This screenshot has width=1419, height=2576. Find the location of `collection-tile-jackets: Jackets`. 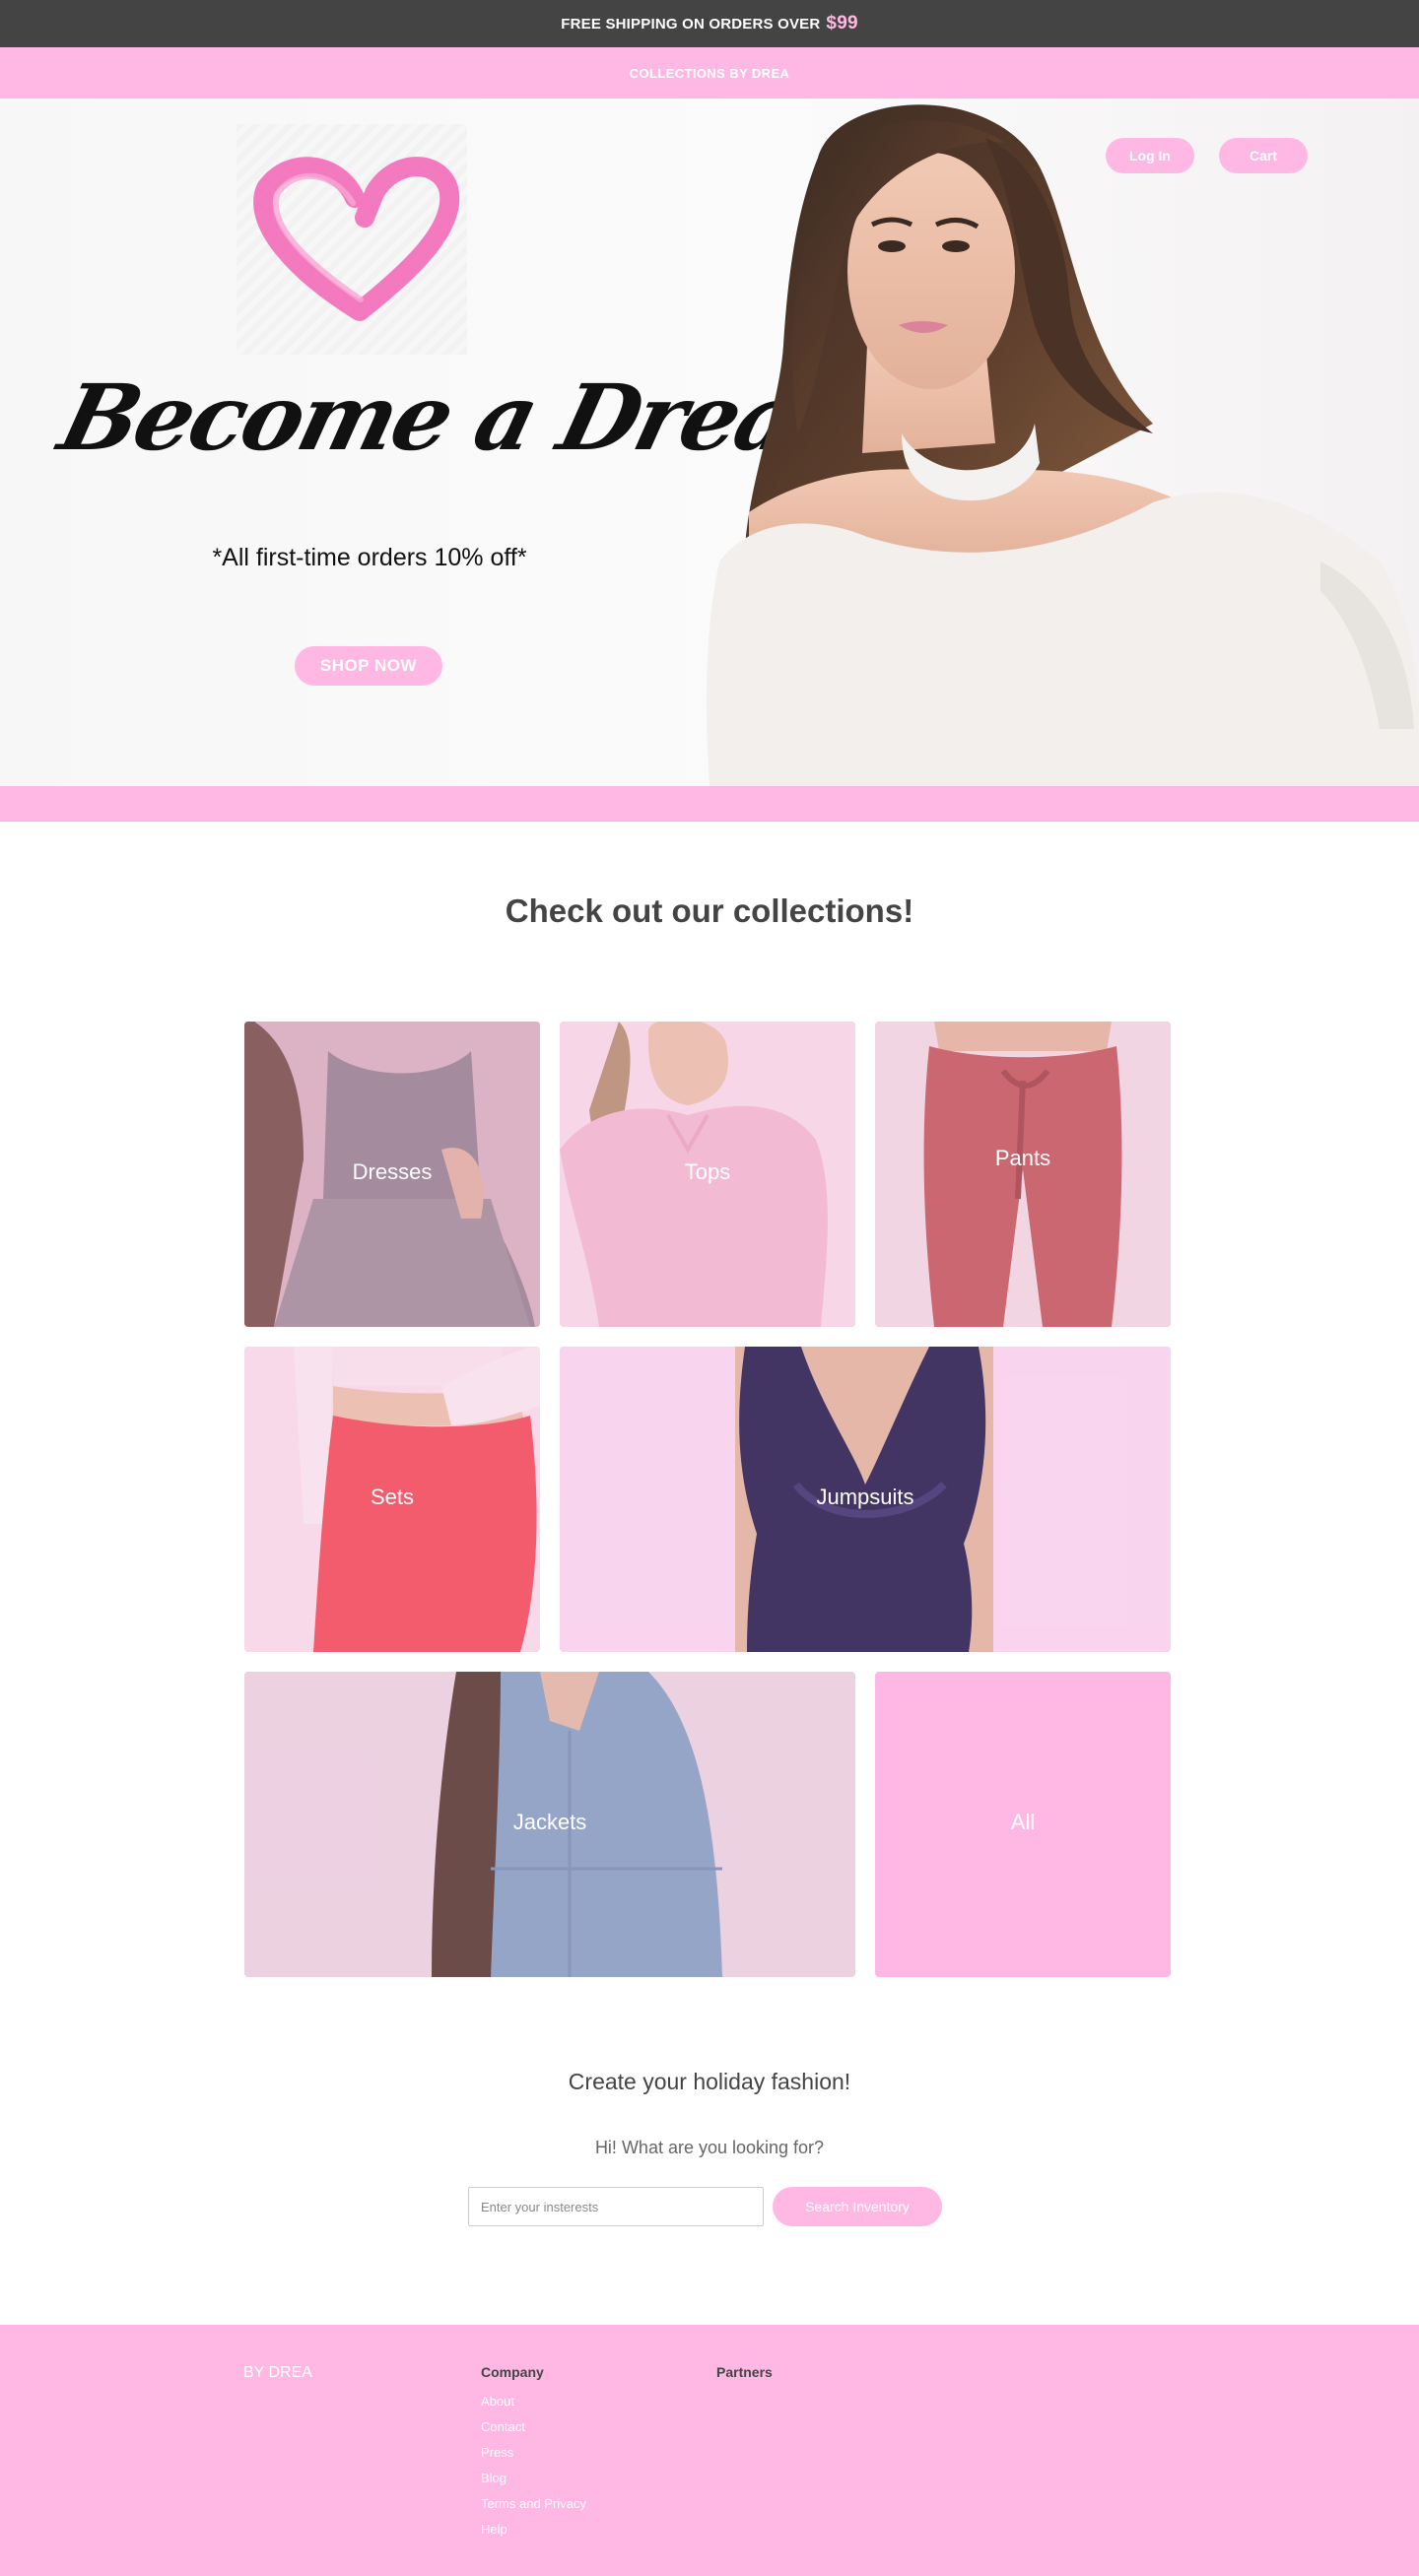

collection-tile-jackets: Jackets is located at coordinates (549, 1825).